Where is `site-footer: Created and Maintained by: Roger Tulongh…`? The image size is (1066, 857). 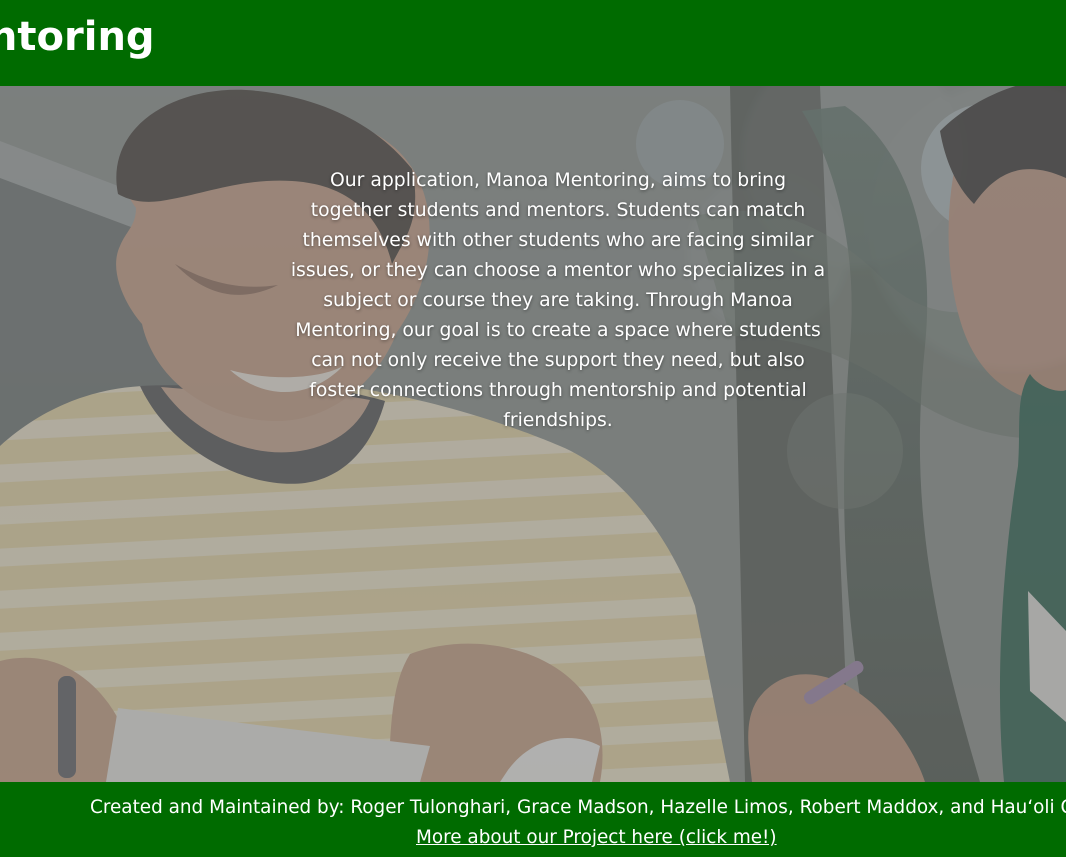 site-footer: Created and Maintained by: Roger Tulongh… is located at coordinates (533, 819).